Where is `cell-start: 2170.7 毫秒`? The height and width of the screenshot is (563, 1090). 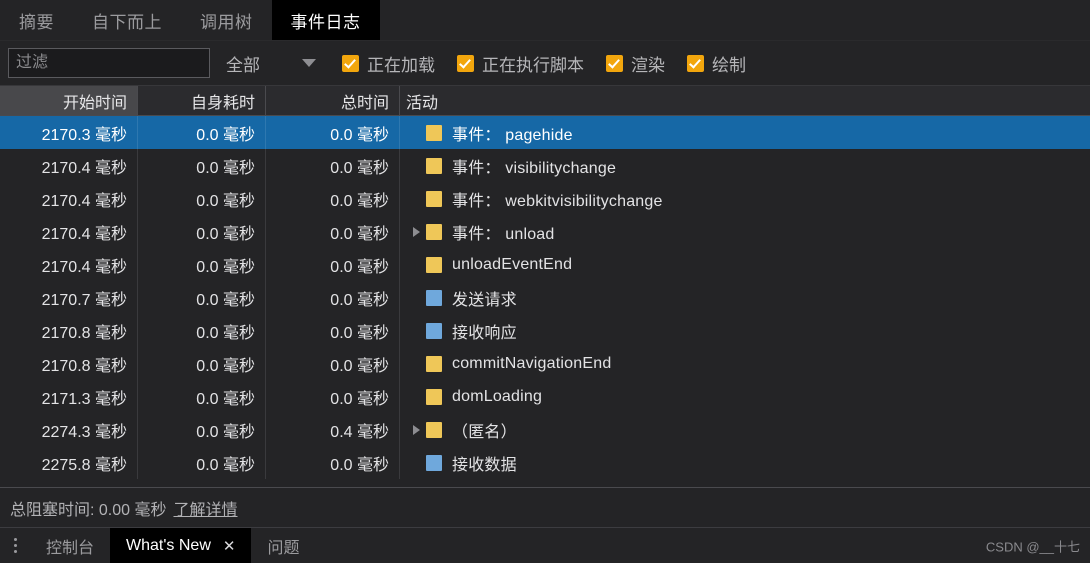 cell-start: 2170.7 毫秒 is located at coordinates (69, 297).